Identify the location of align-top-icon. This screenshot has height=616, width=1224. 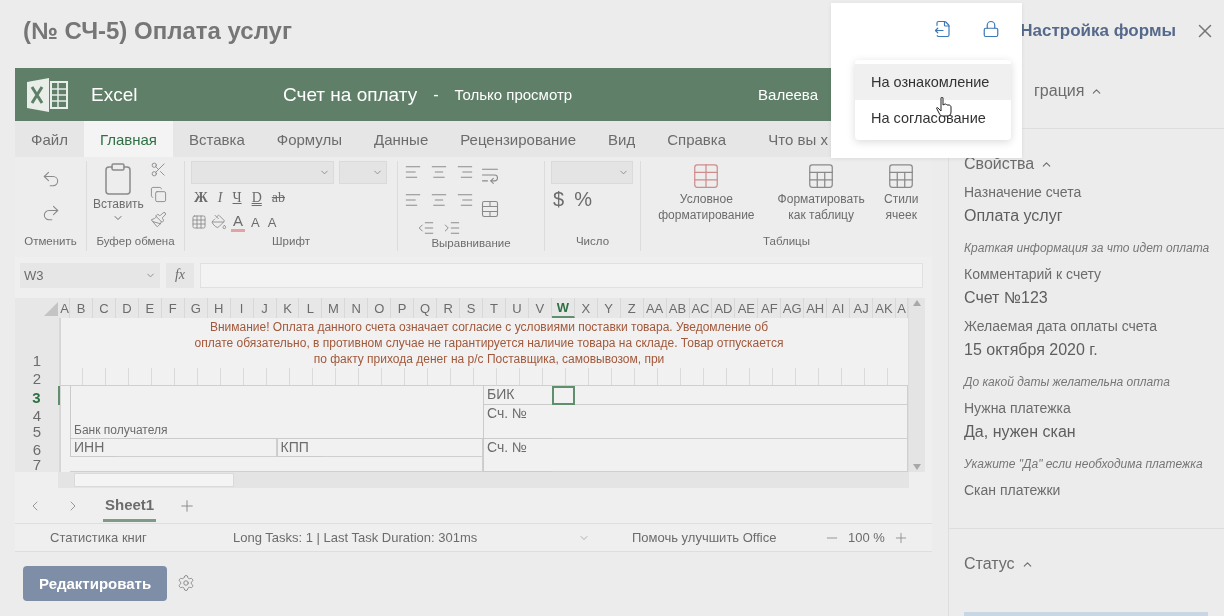
(413, 172).